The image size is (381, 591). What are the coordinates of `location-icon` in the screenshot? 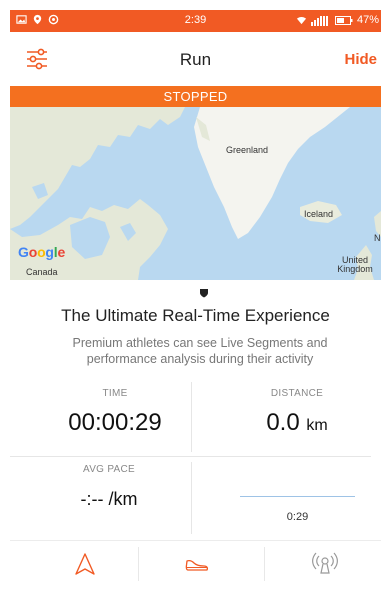 It's located at (37, 19).